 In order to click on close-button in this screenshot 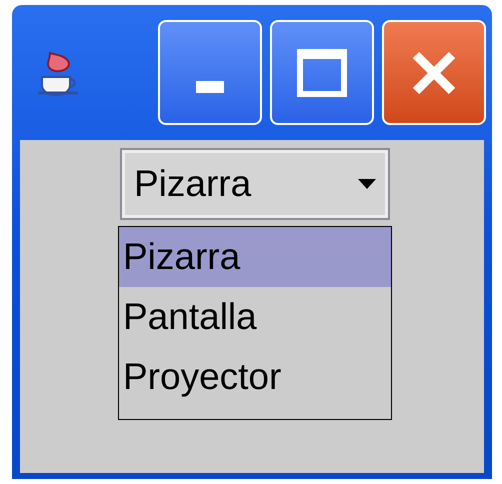, I will do `click(434, 72)`.